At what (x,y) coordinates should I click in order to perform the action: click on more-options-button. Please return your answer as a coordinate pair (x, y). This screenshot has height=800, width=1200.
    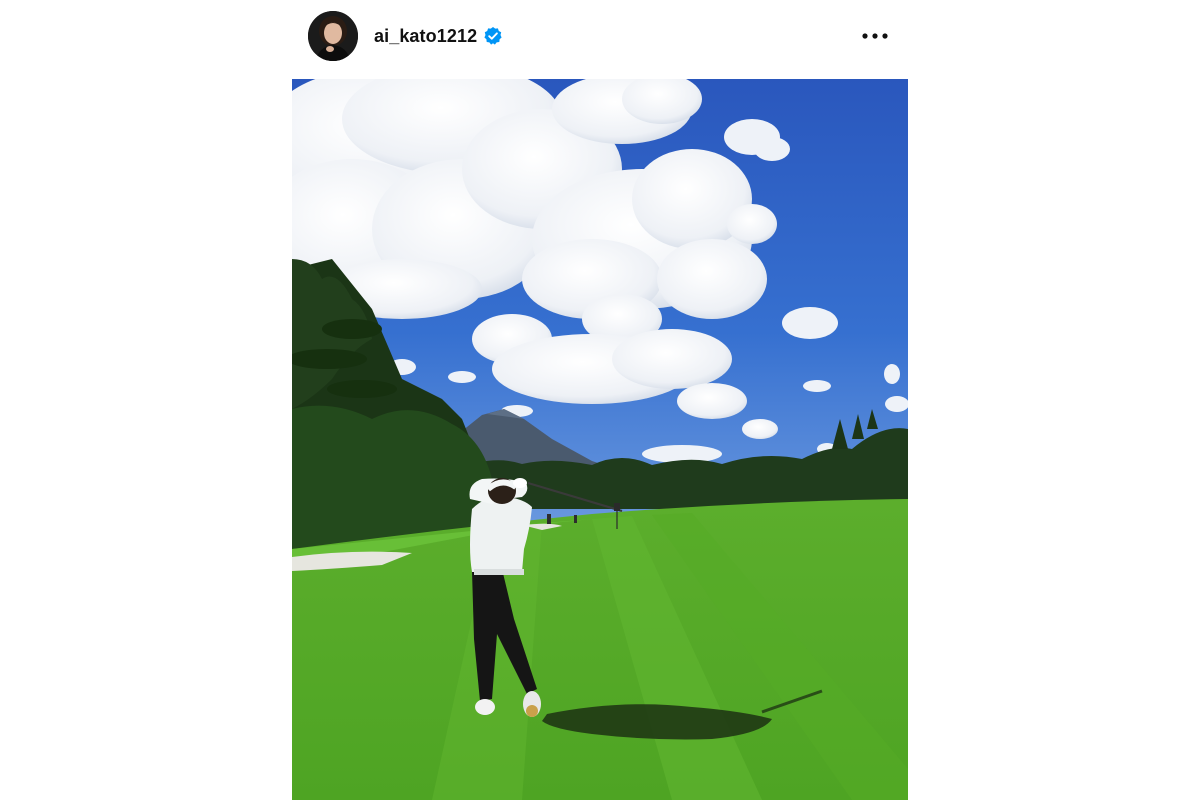
    Looking at the image, I should click on (875, 36).